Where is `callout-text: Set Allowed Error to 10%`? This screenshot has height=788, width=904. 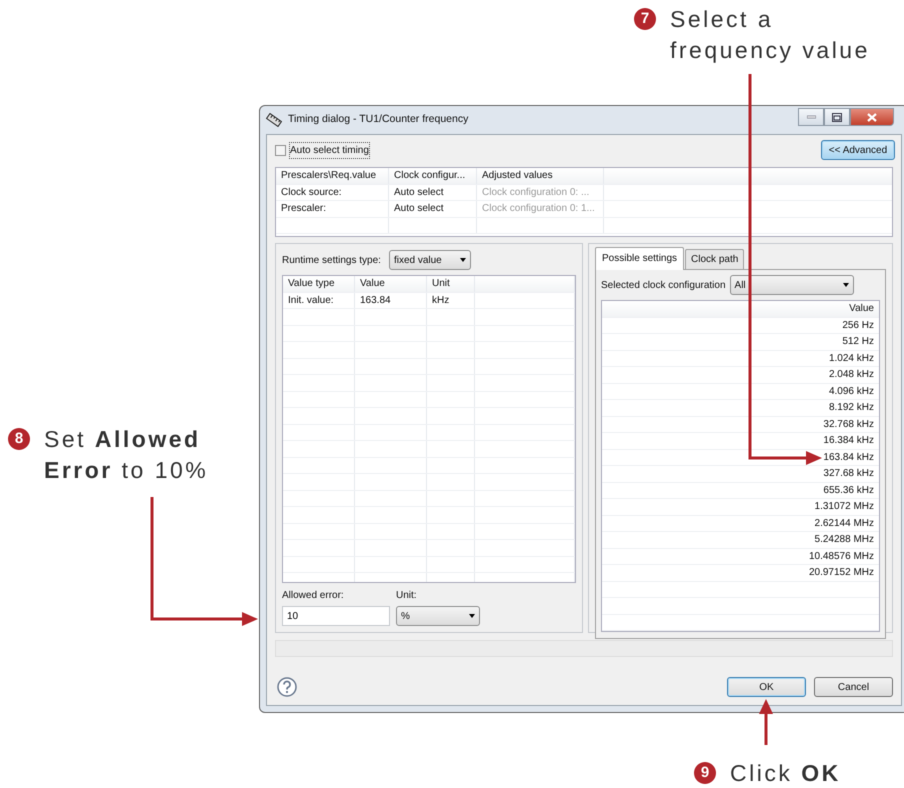 callout-text: Set Allowed Error to 10% is located at coordinates (127, 455).